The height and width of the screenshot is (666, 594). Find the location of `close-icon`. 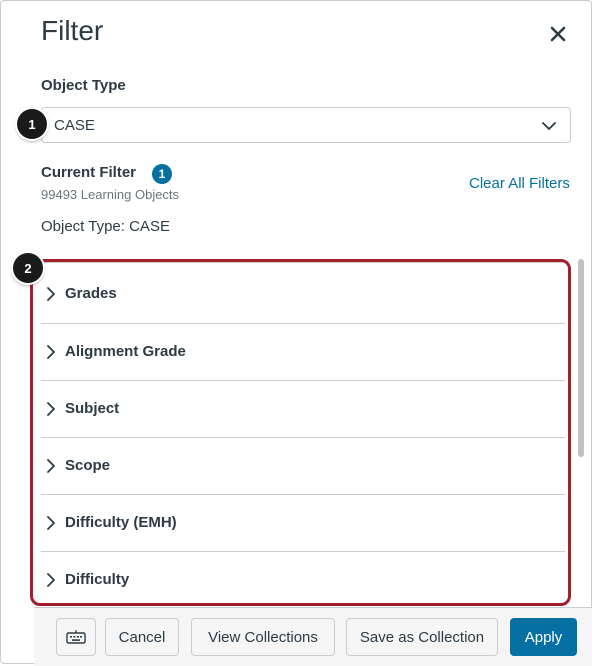

close-icon is located at coordinates (558, 34).